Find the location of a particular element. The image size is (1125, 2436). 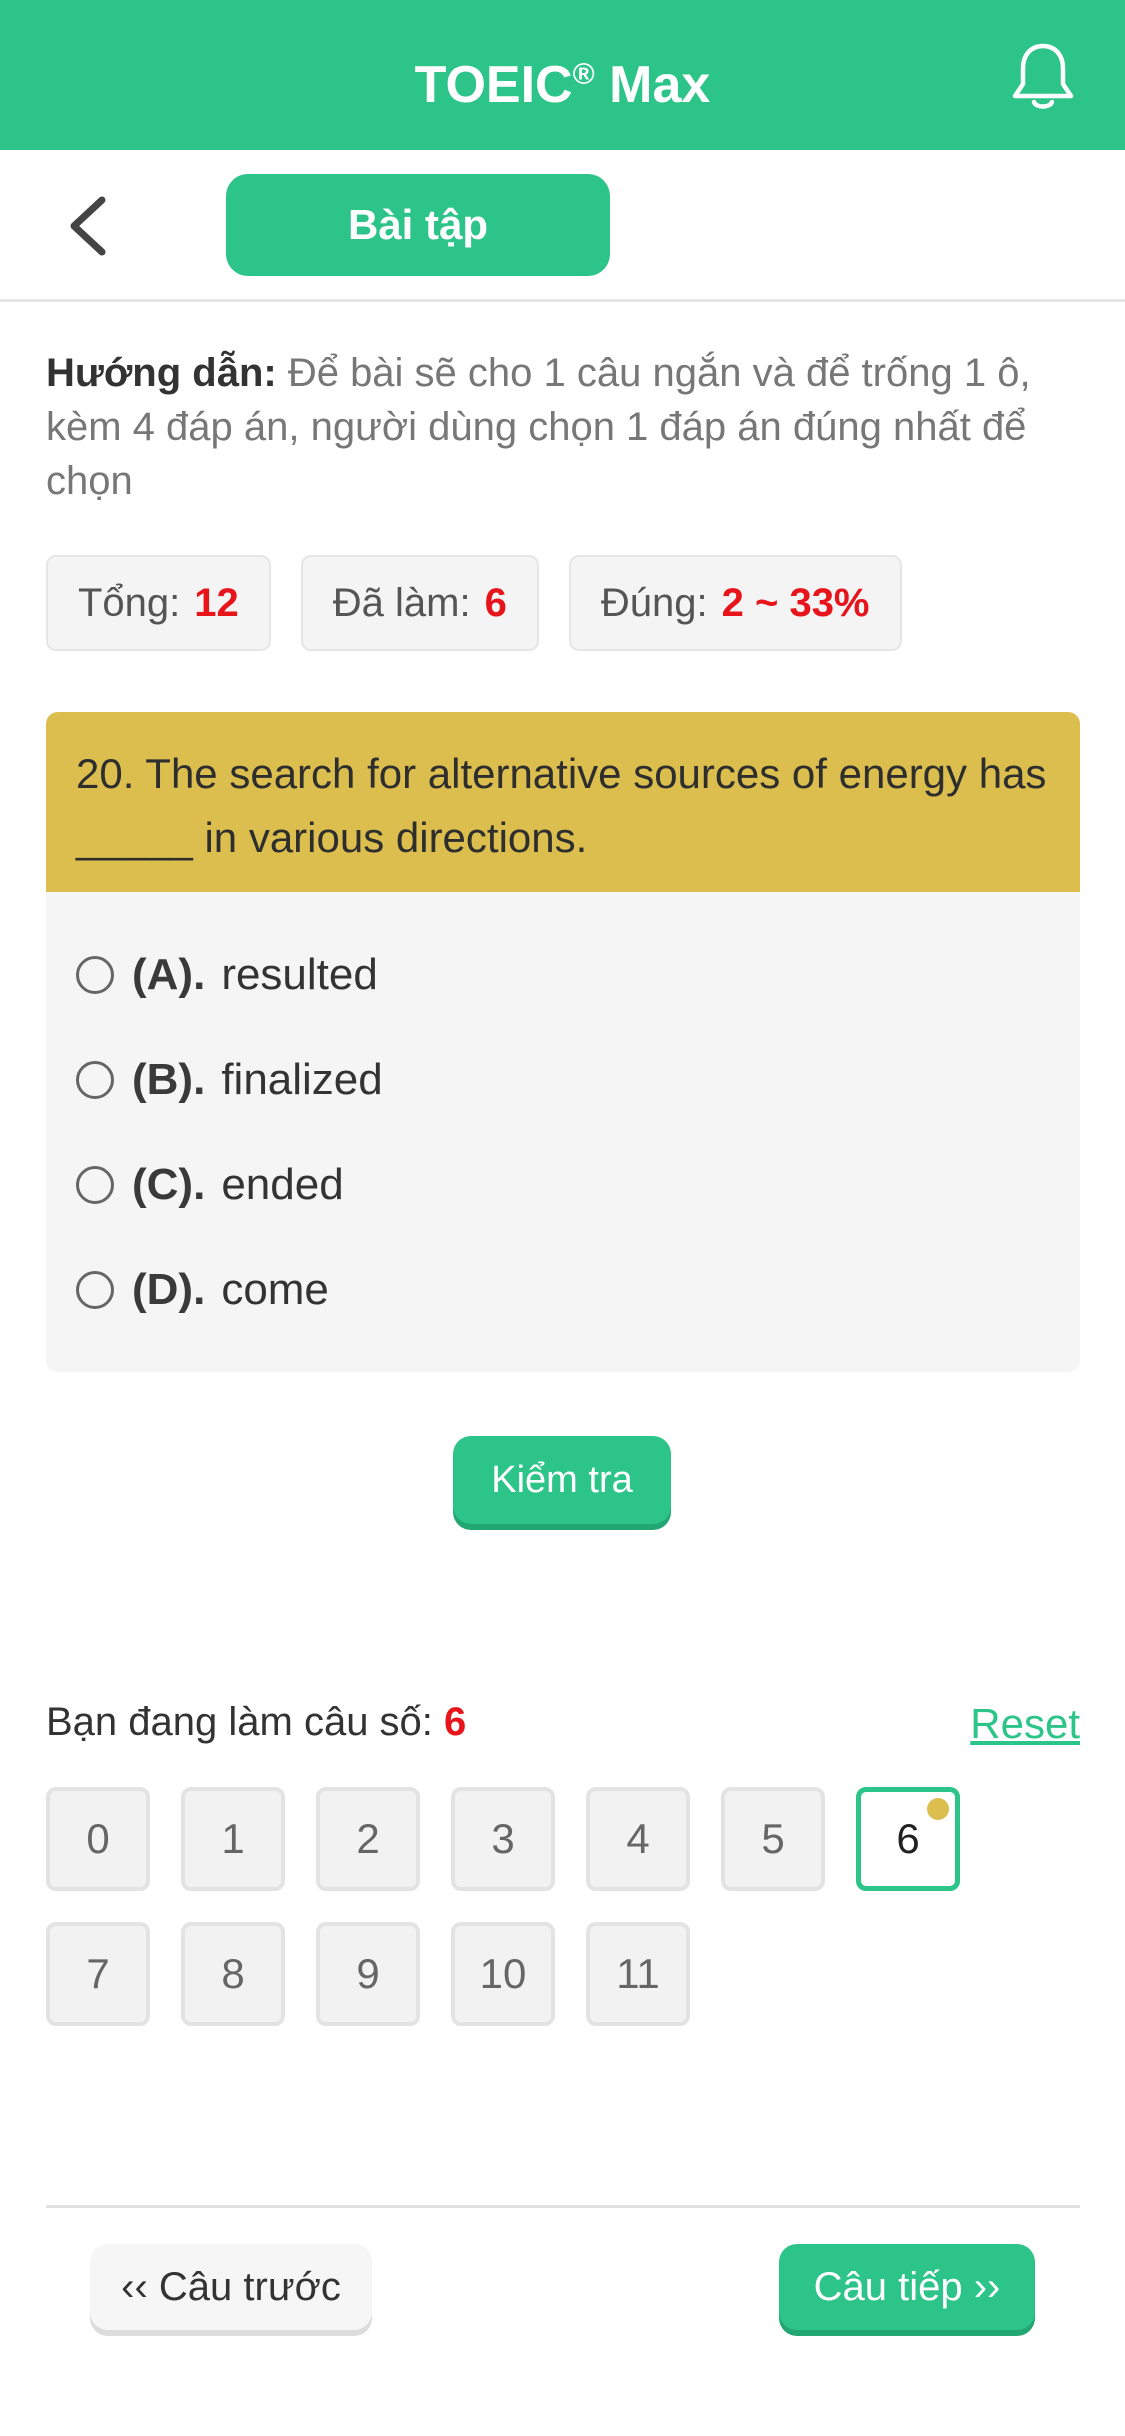

option-d: (D). come is located at coordinates (563, 1289).